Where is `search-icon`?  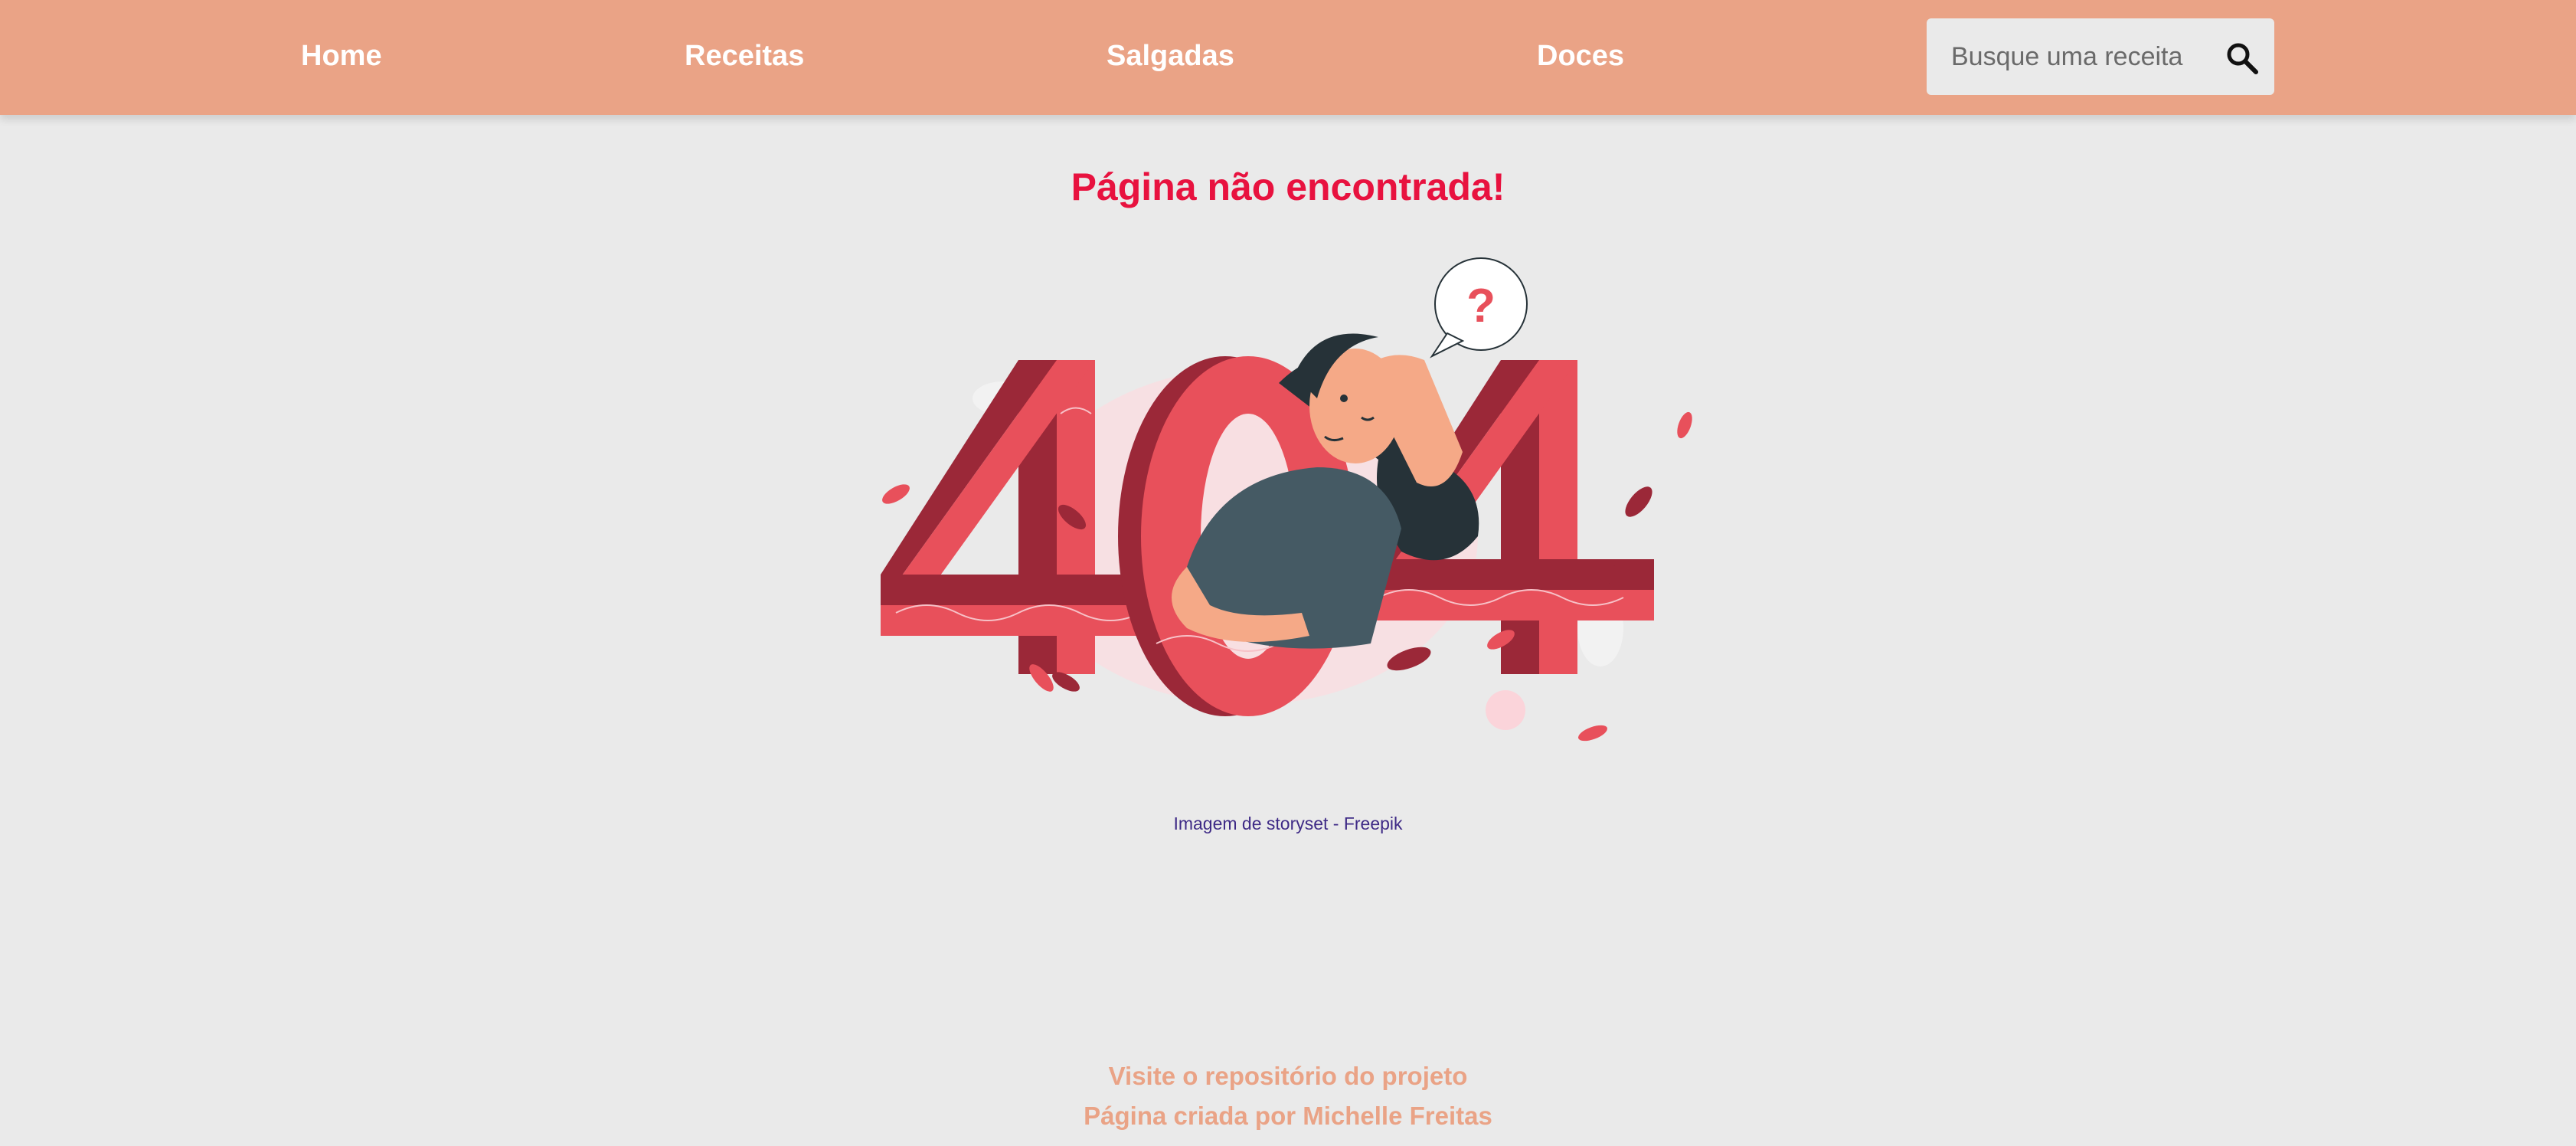 search-icon is located at coordinates (2242, 58).